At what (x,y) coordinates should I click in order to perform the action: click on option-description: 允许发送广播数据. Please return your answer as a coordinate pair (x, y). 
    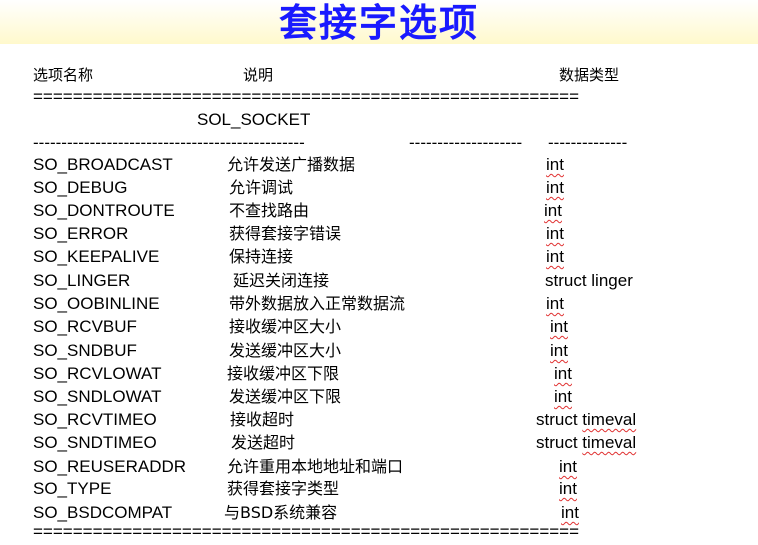
    Looking at the image, I should click on (291, 164).